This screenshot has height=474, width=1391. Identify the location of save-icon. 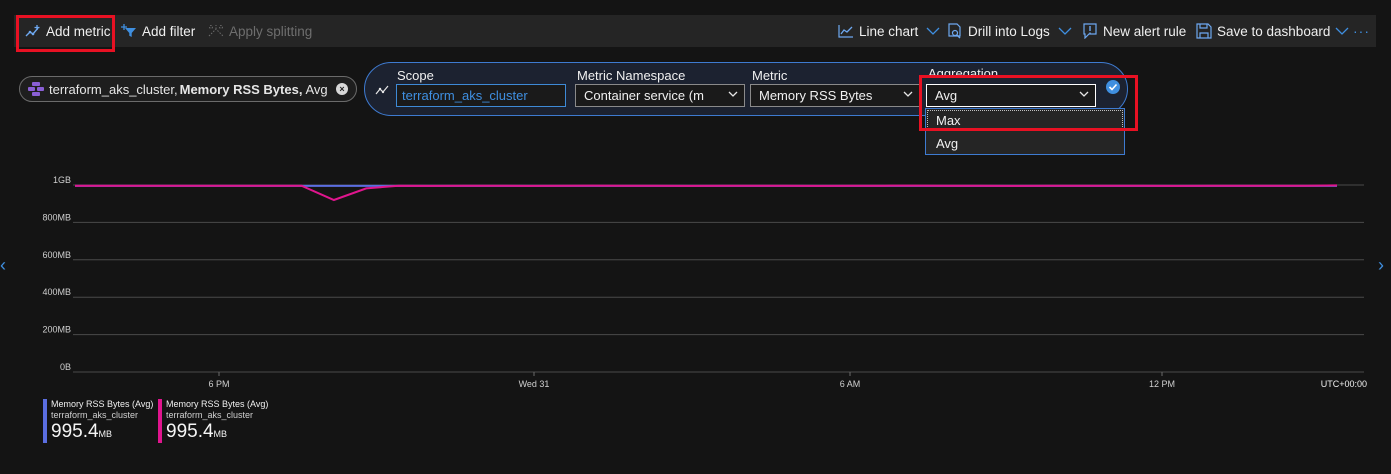
(1204, 31).